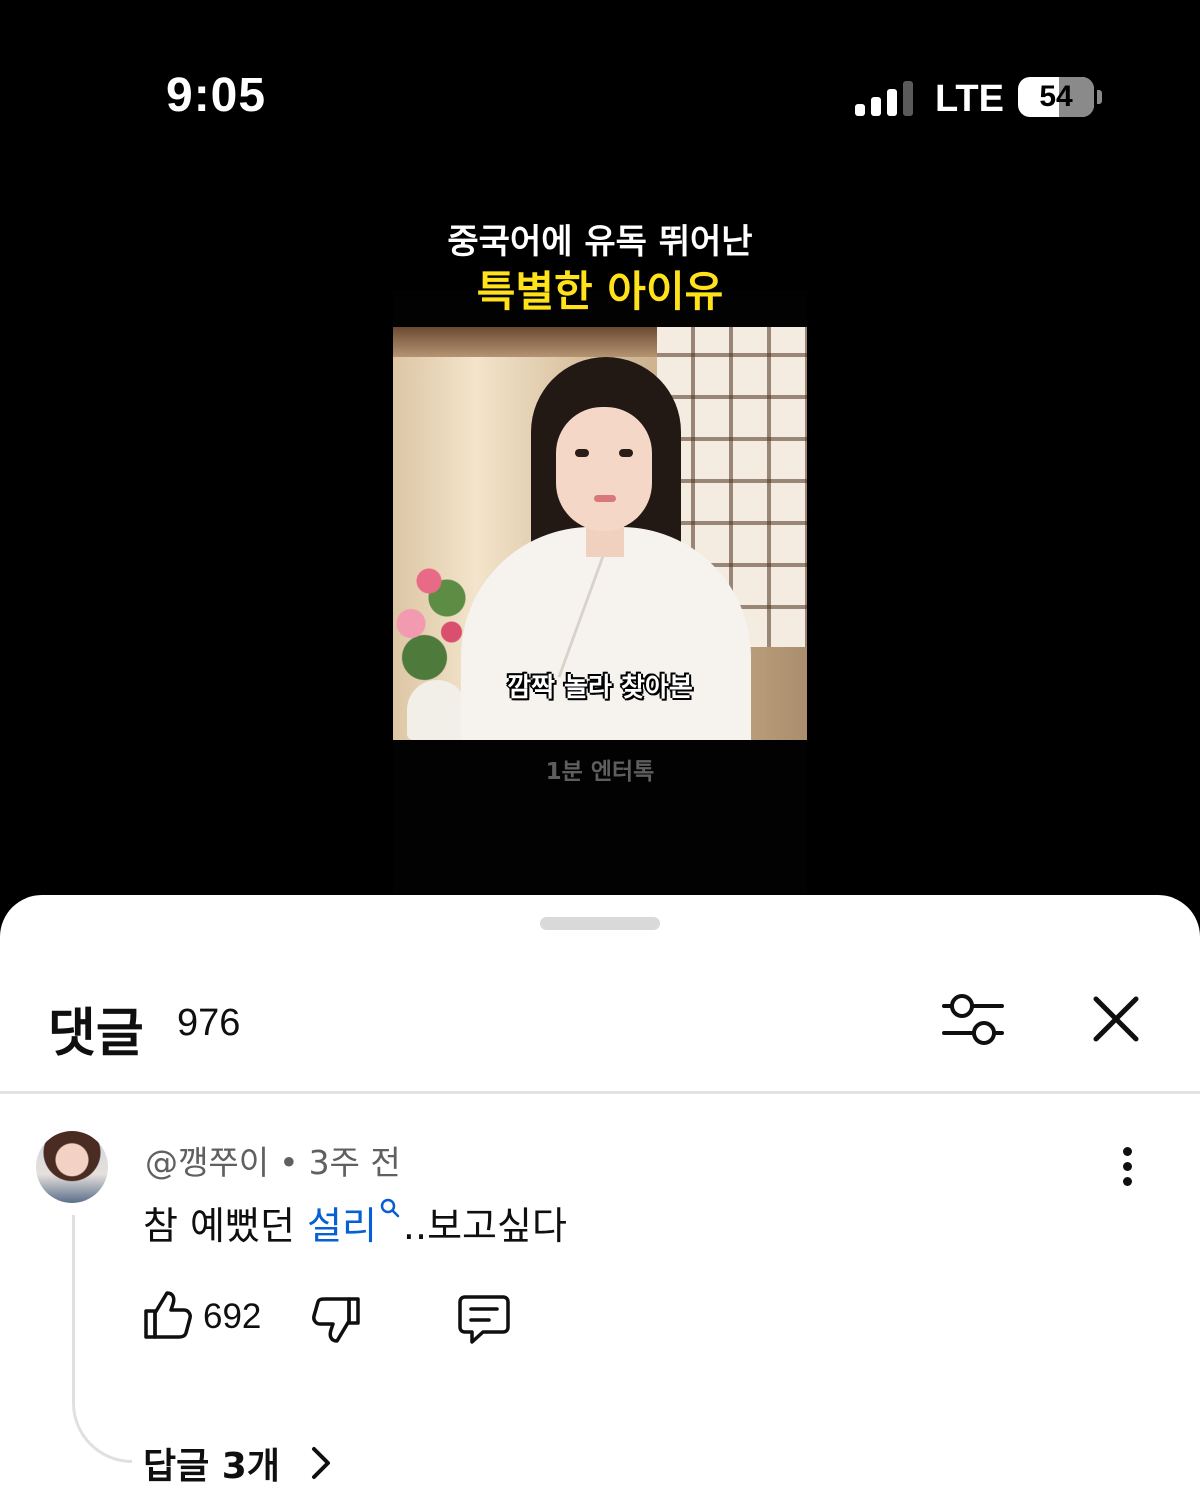 The height and width of the screenshot is (1509, 1200). What do you see at coordinates (600, 1092) in the screenshot?
I see `header-divider` at bounding box center [600, 1092].